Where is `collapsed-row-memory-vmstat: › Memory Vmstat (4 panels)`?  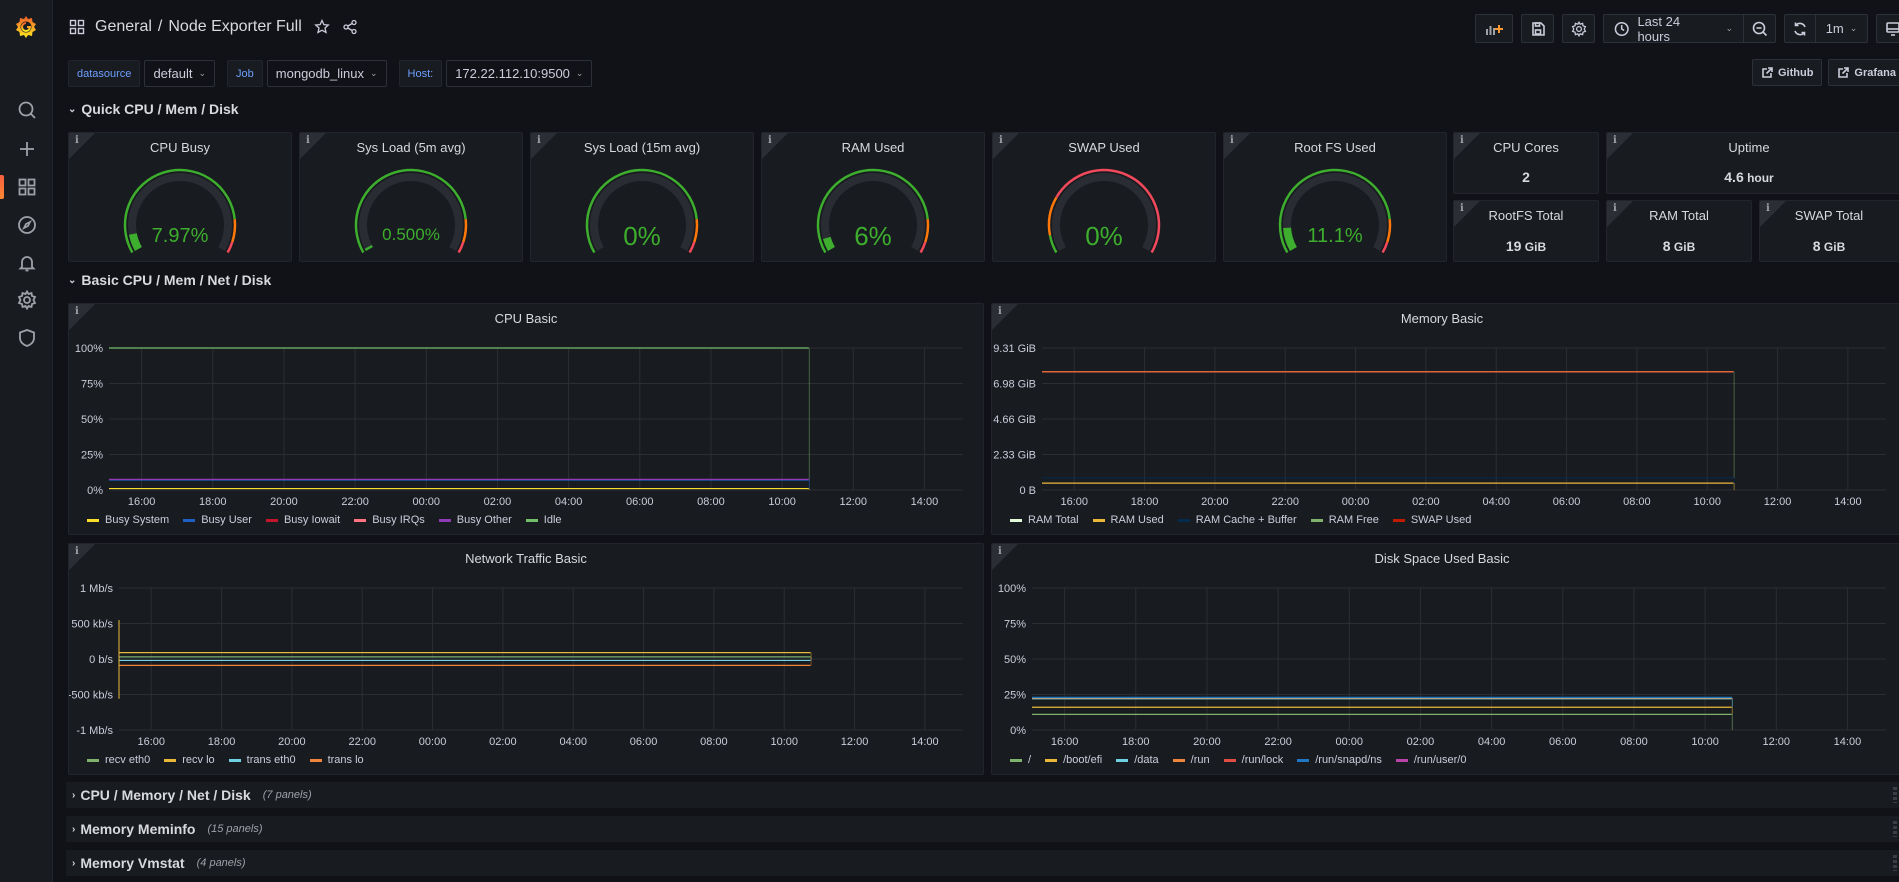 collapsed-row-memory-vmstat: › Memory Vmstat (4 panels) is located at coordinates (982, 863).